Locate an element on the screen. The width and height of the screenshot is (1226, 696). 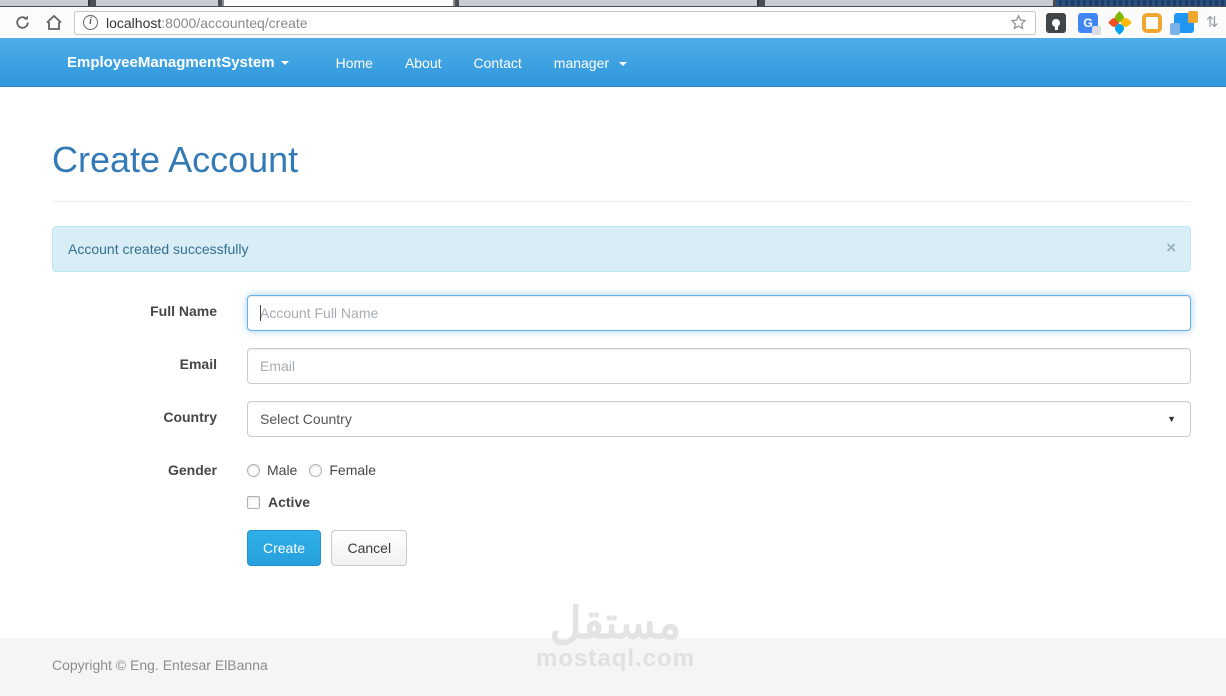
full-name-label: Full Name is located at coordinates (183, 311).